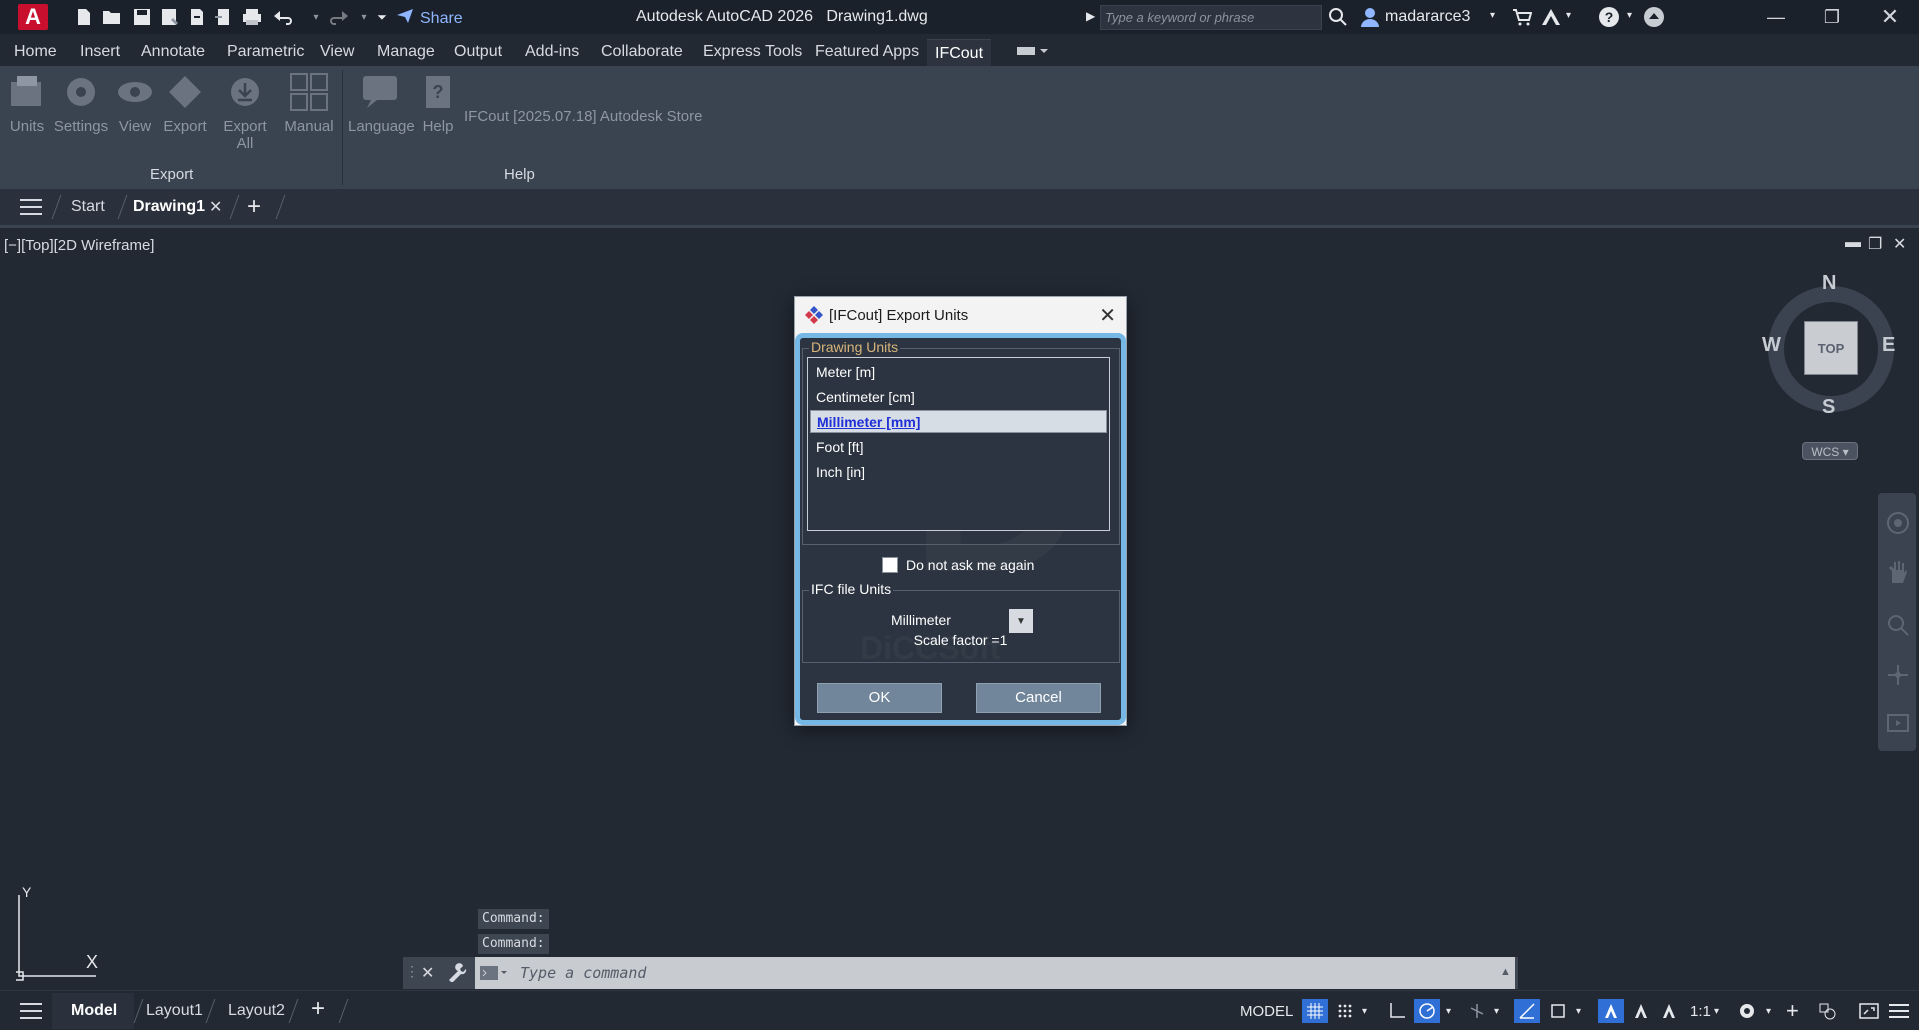 Image resolution: width=1919 pixels, height=1030 pixels. What do you see at coordinates (142, 17) in the screenshot?
I see `save-icon` at bounding box center [142, 17].